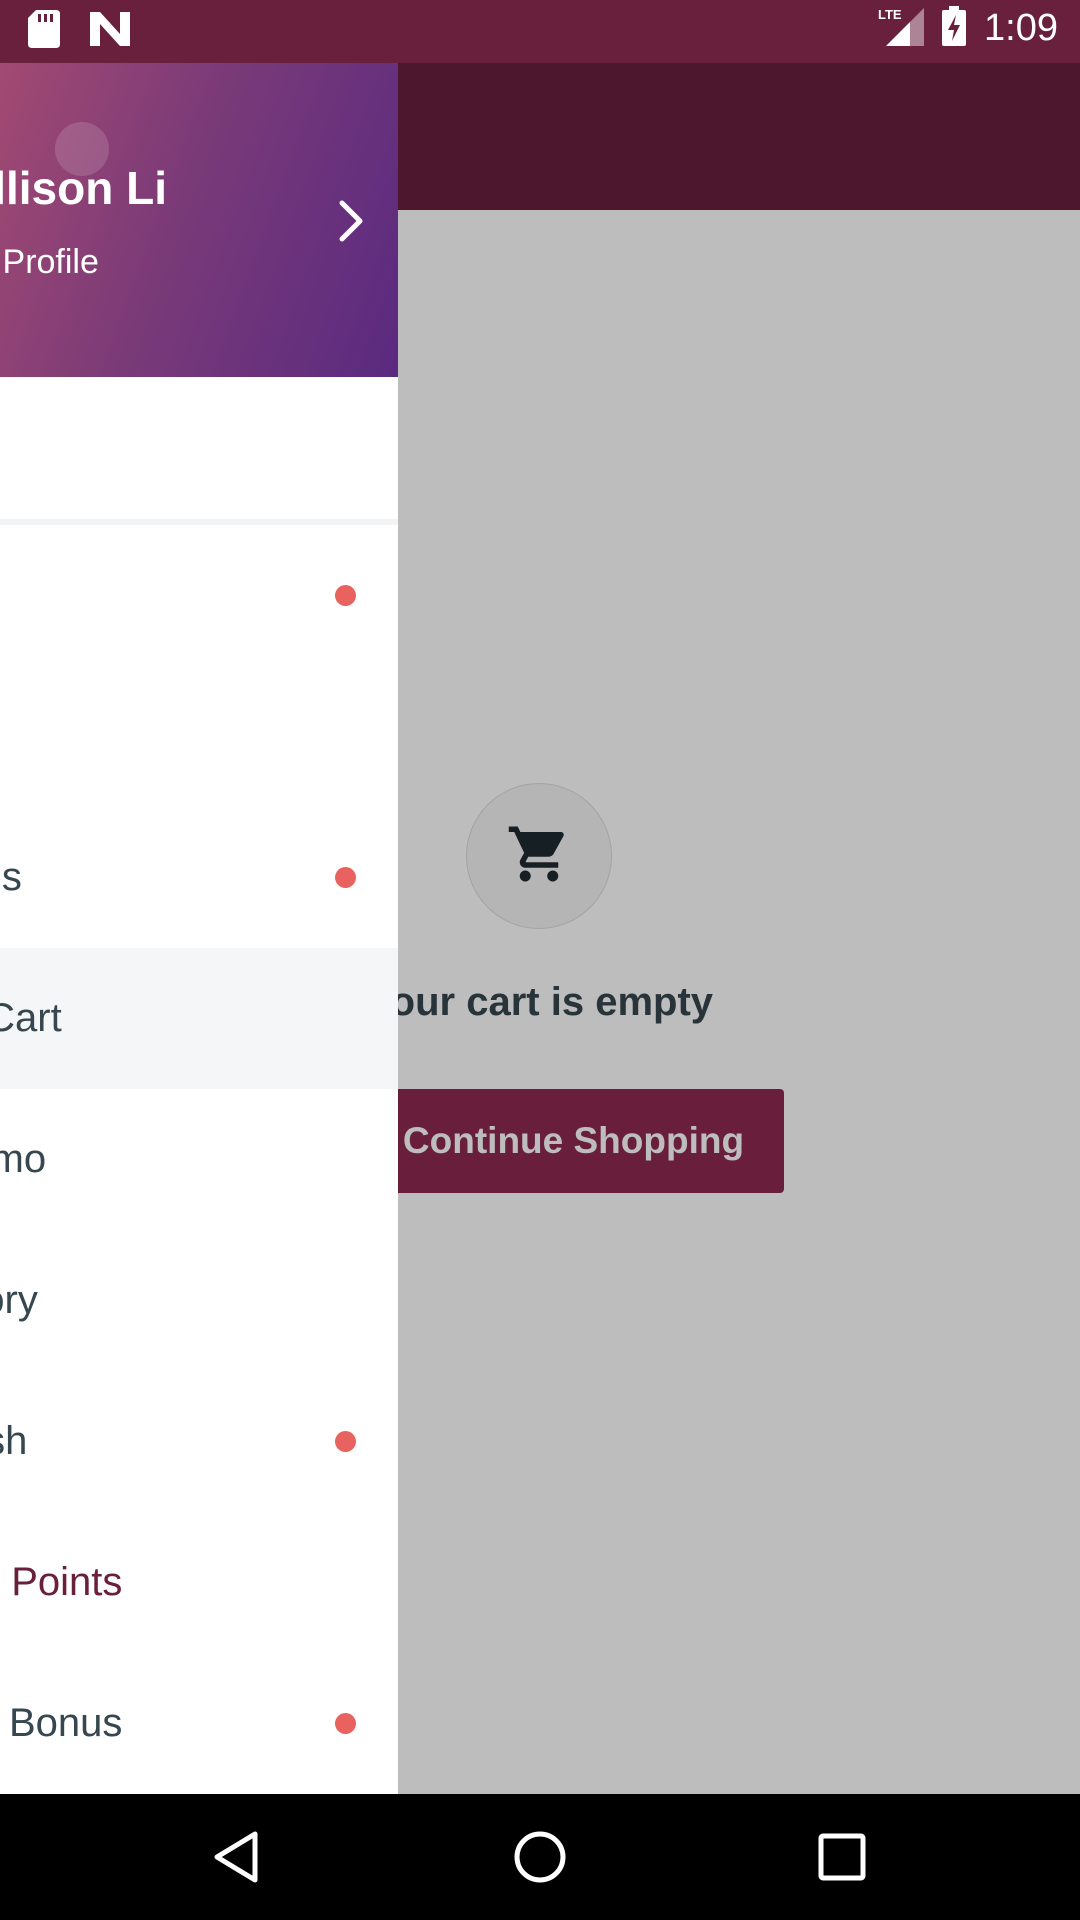 The height and width of the screenshot is (1920, 1080). I want to click on back-icon, so click(236, 1857).